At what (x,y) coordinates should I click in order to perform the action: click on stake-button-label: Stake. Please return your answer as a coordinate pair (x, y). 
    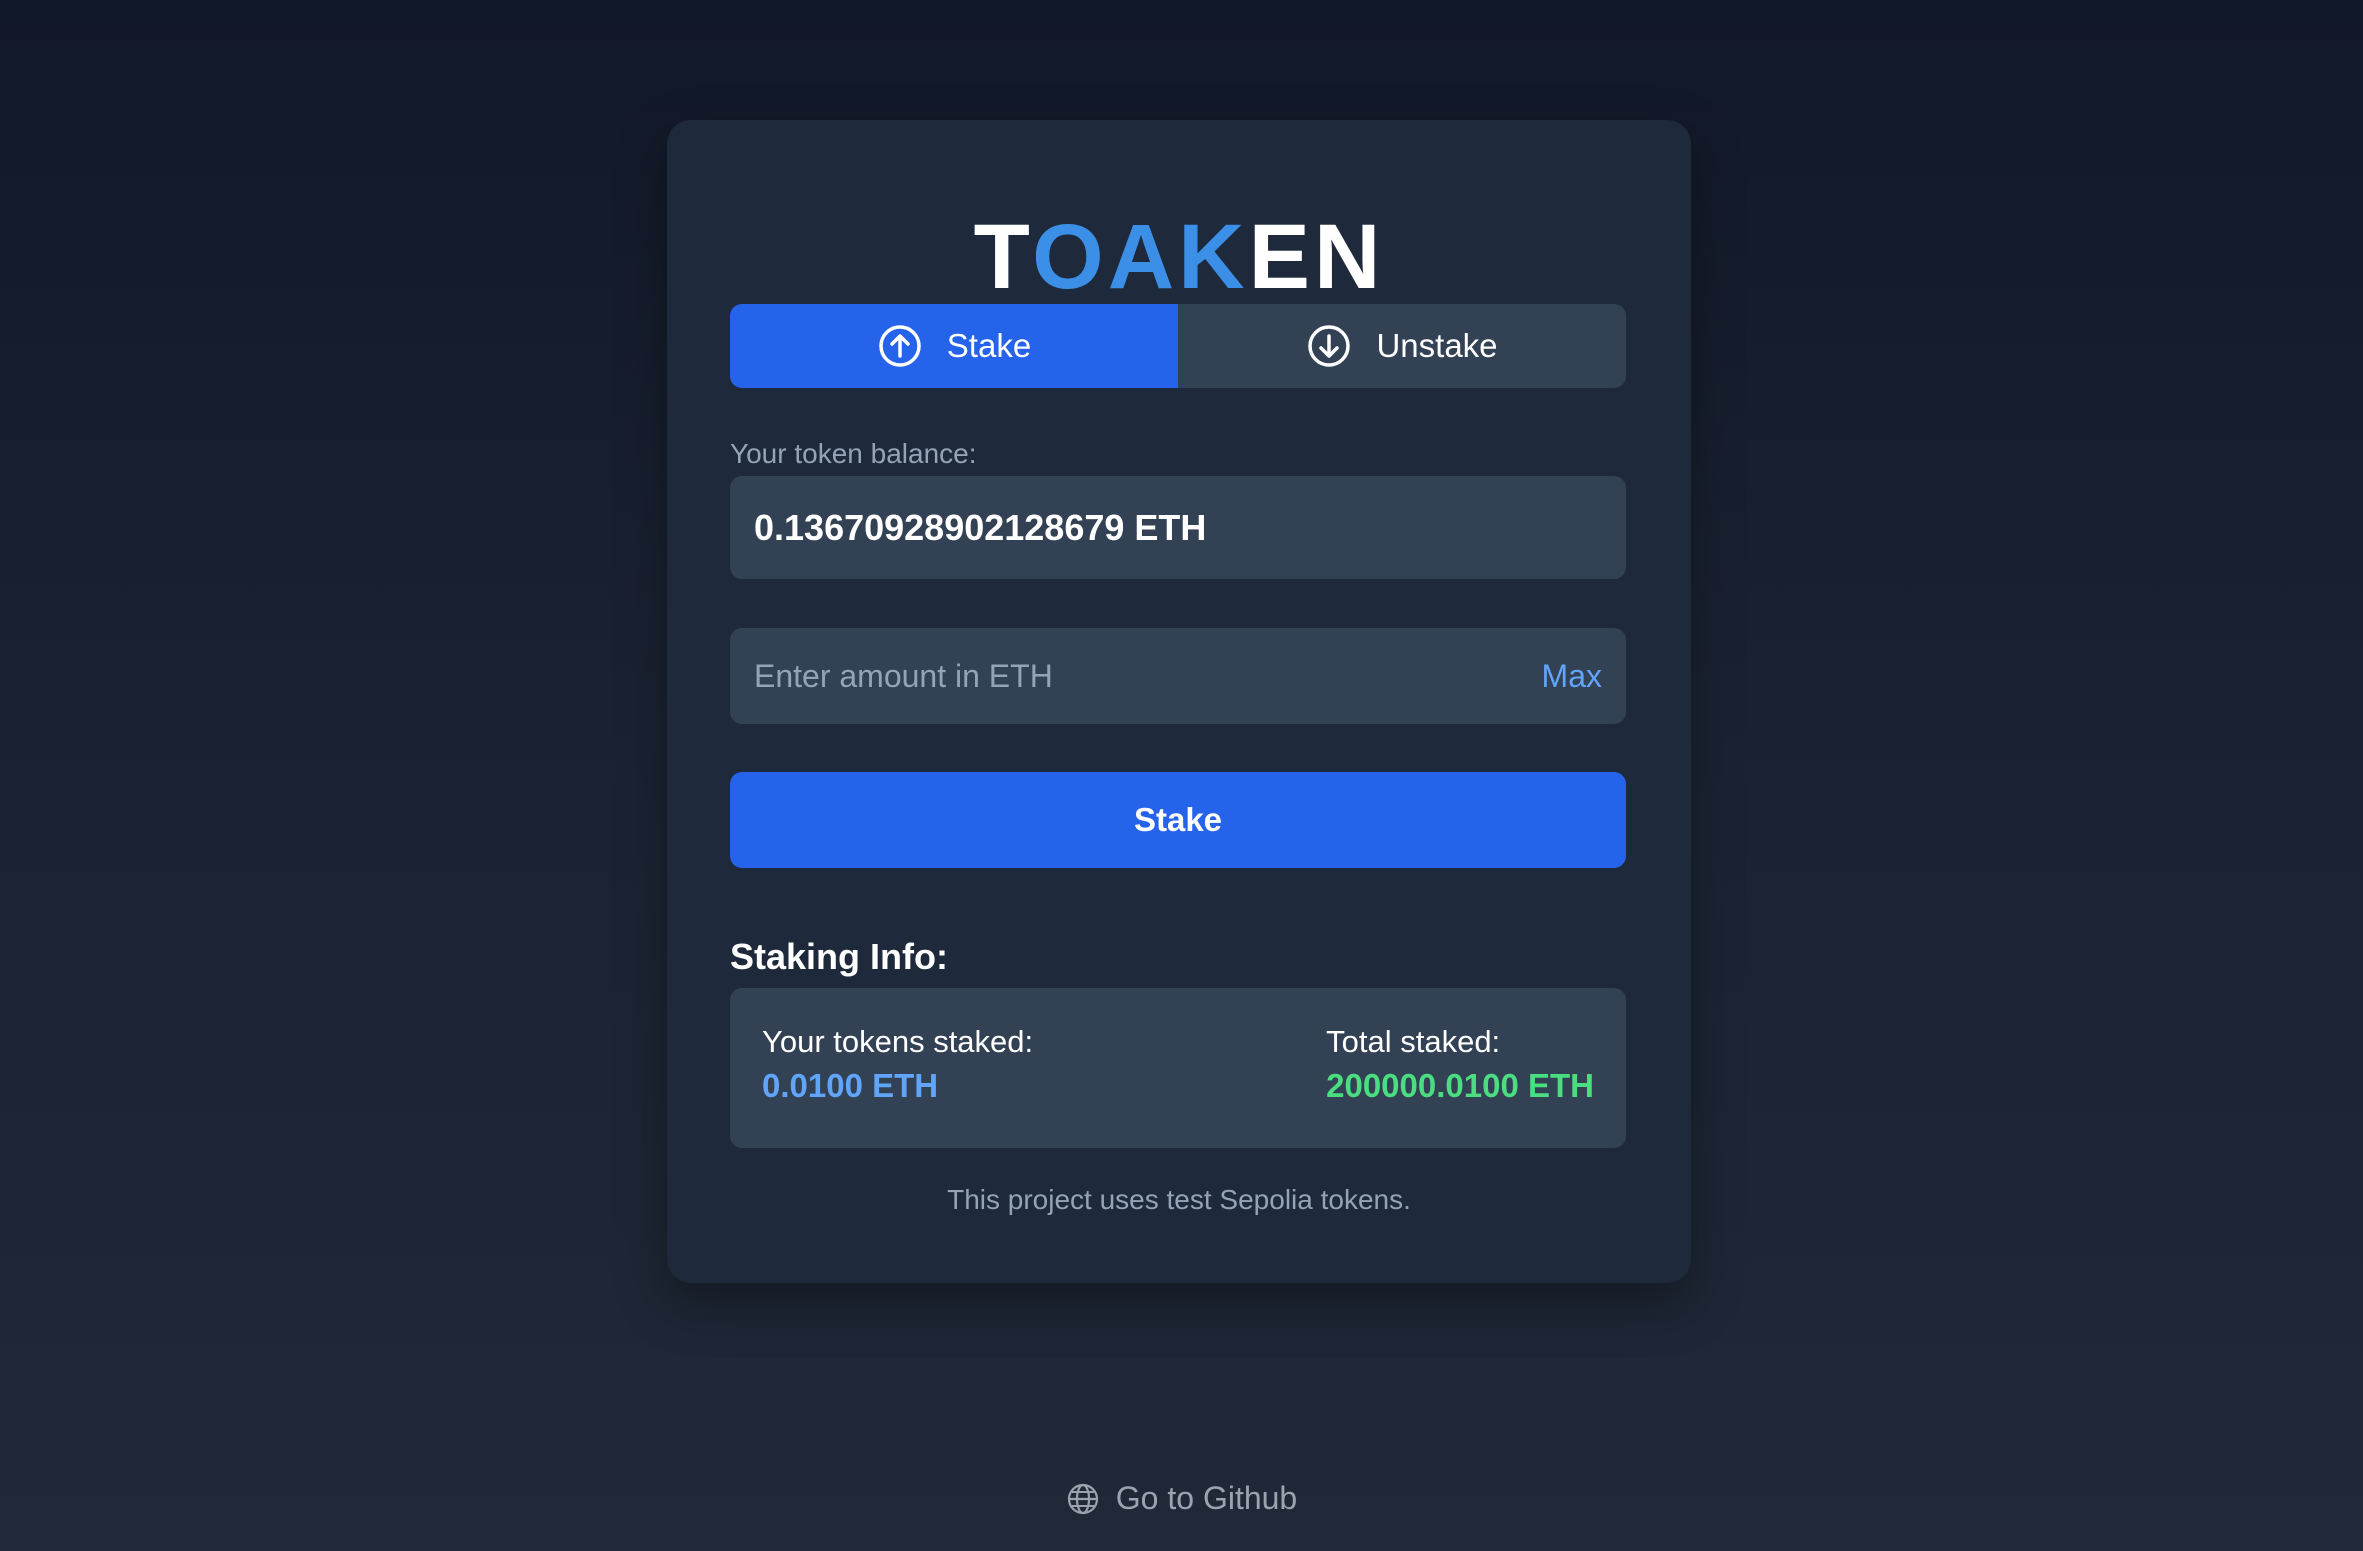
    Looking at the image, I should click on (1178, 819).